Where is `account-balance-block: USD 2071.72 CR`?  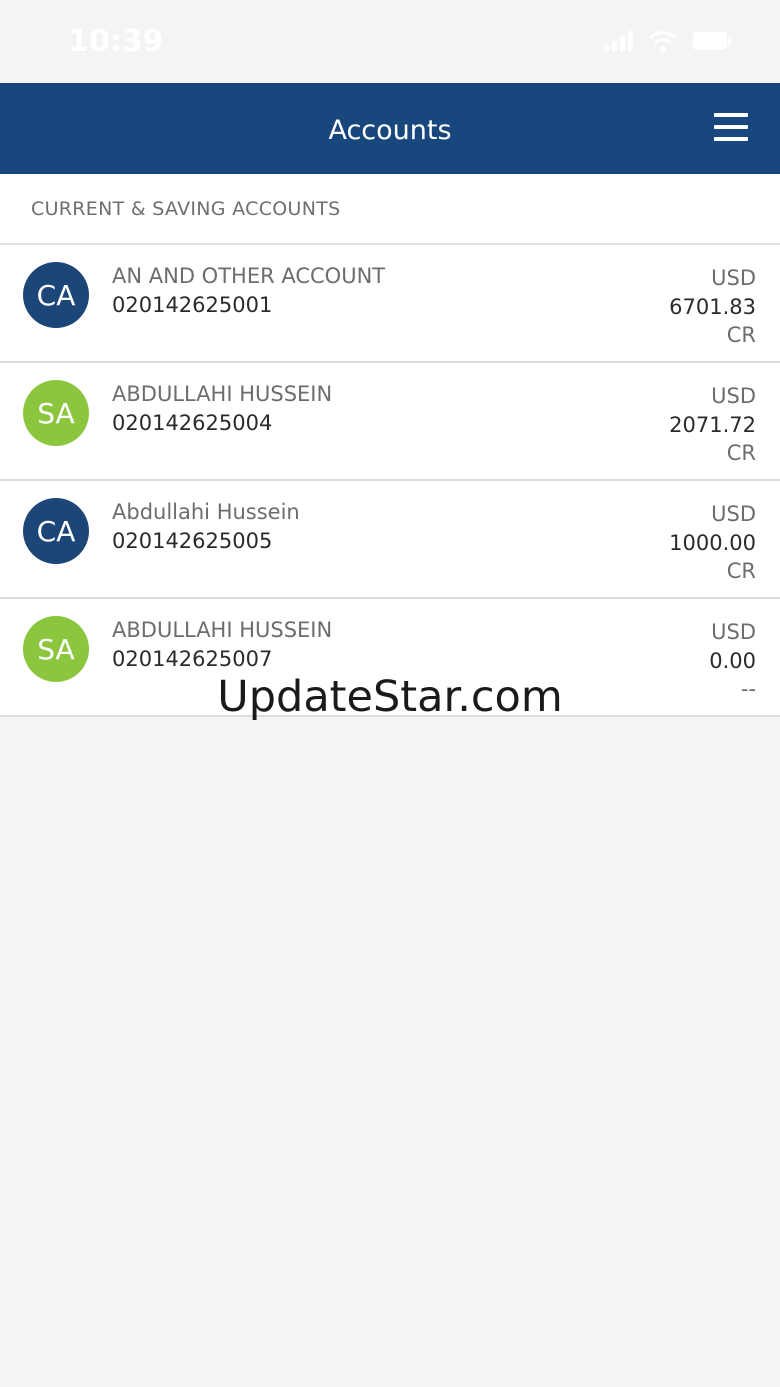 account-balance-block: USD 2071.72 CR is located at coordinates (712, 424).